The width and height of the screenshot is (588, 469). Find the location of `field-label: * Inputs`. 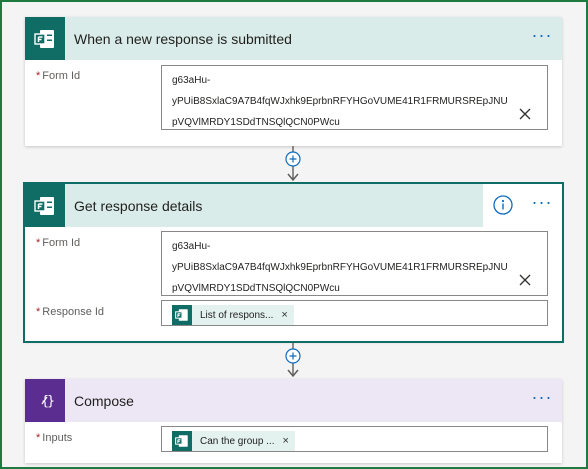

field-label: * Inputs is located at coordinates (54, 438).